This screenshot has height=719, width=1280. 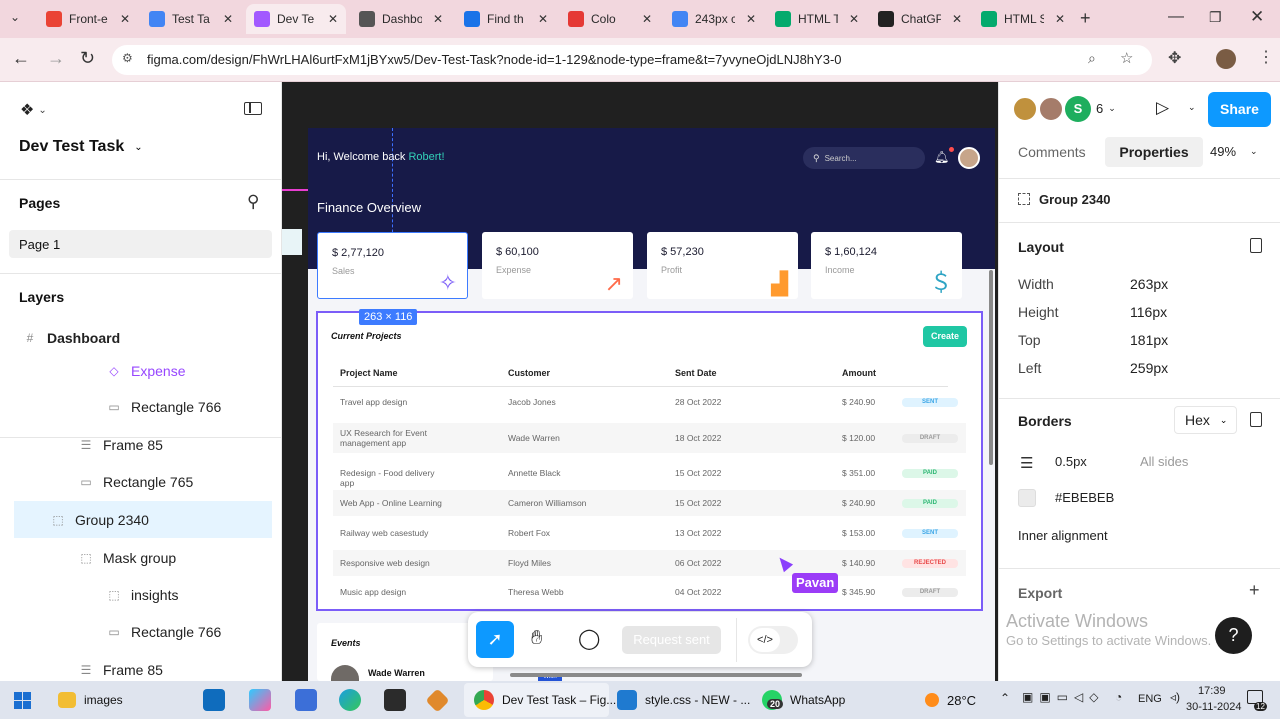 I want to click on add-export-icon: +, so click(x=1254, y=590).